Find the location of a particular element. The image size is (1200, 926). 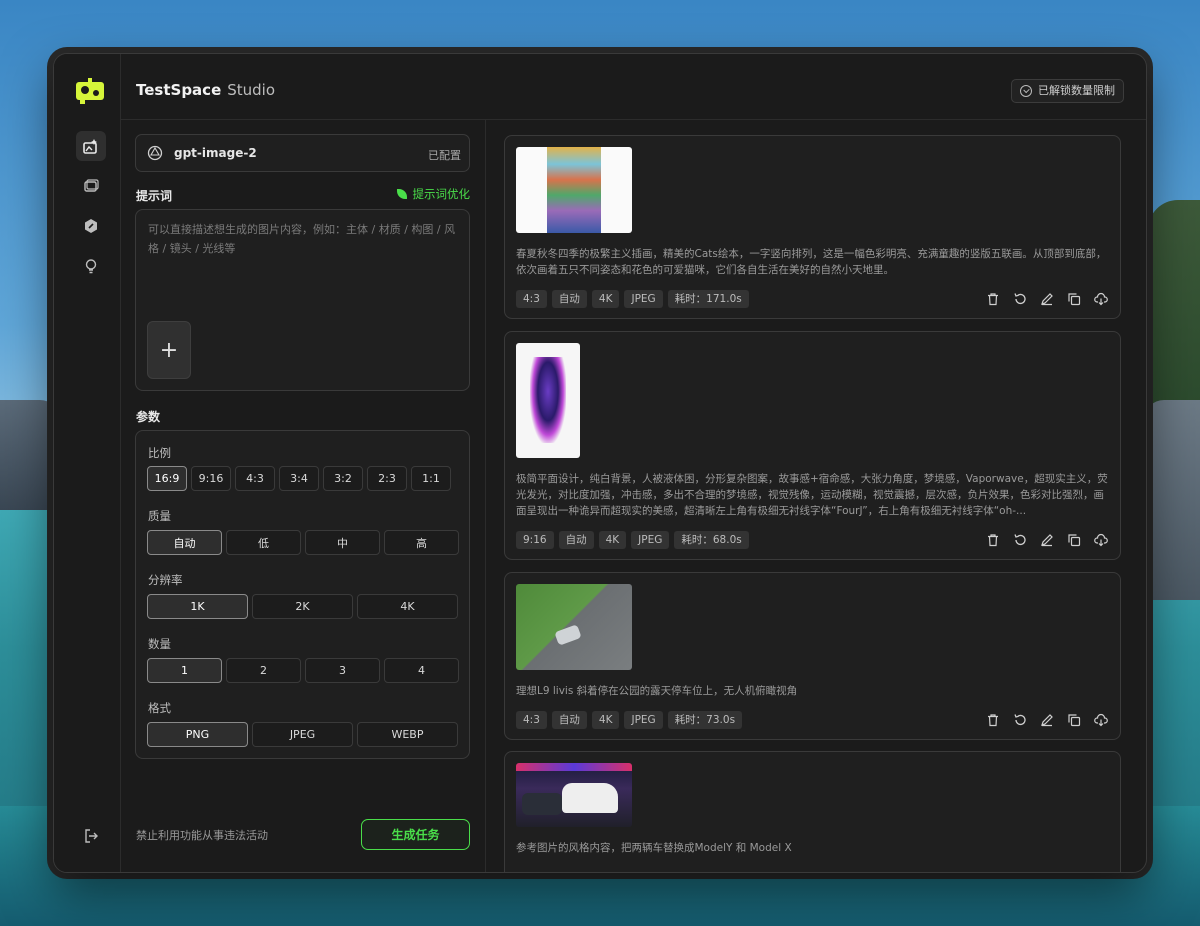

ratio-option: 2:3 is located at coordinates (387, 478).